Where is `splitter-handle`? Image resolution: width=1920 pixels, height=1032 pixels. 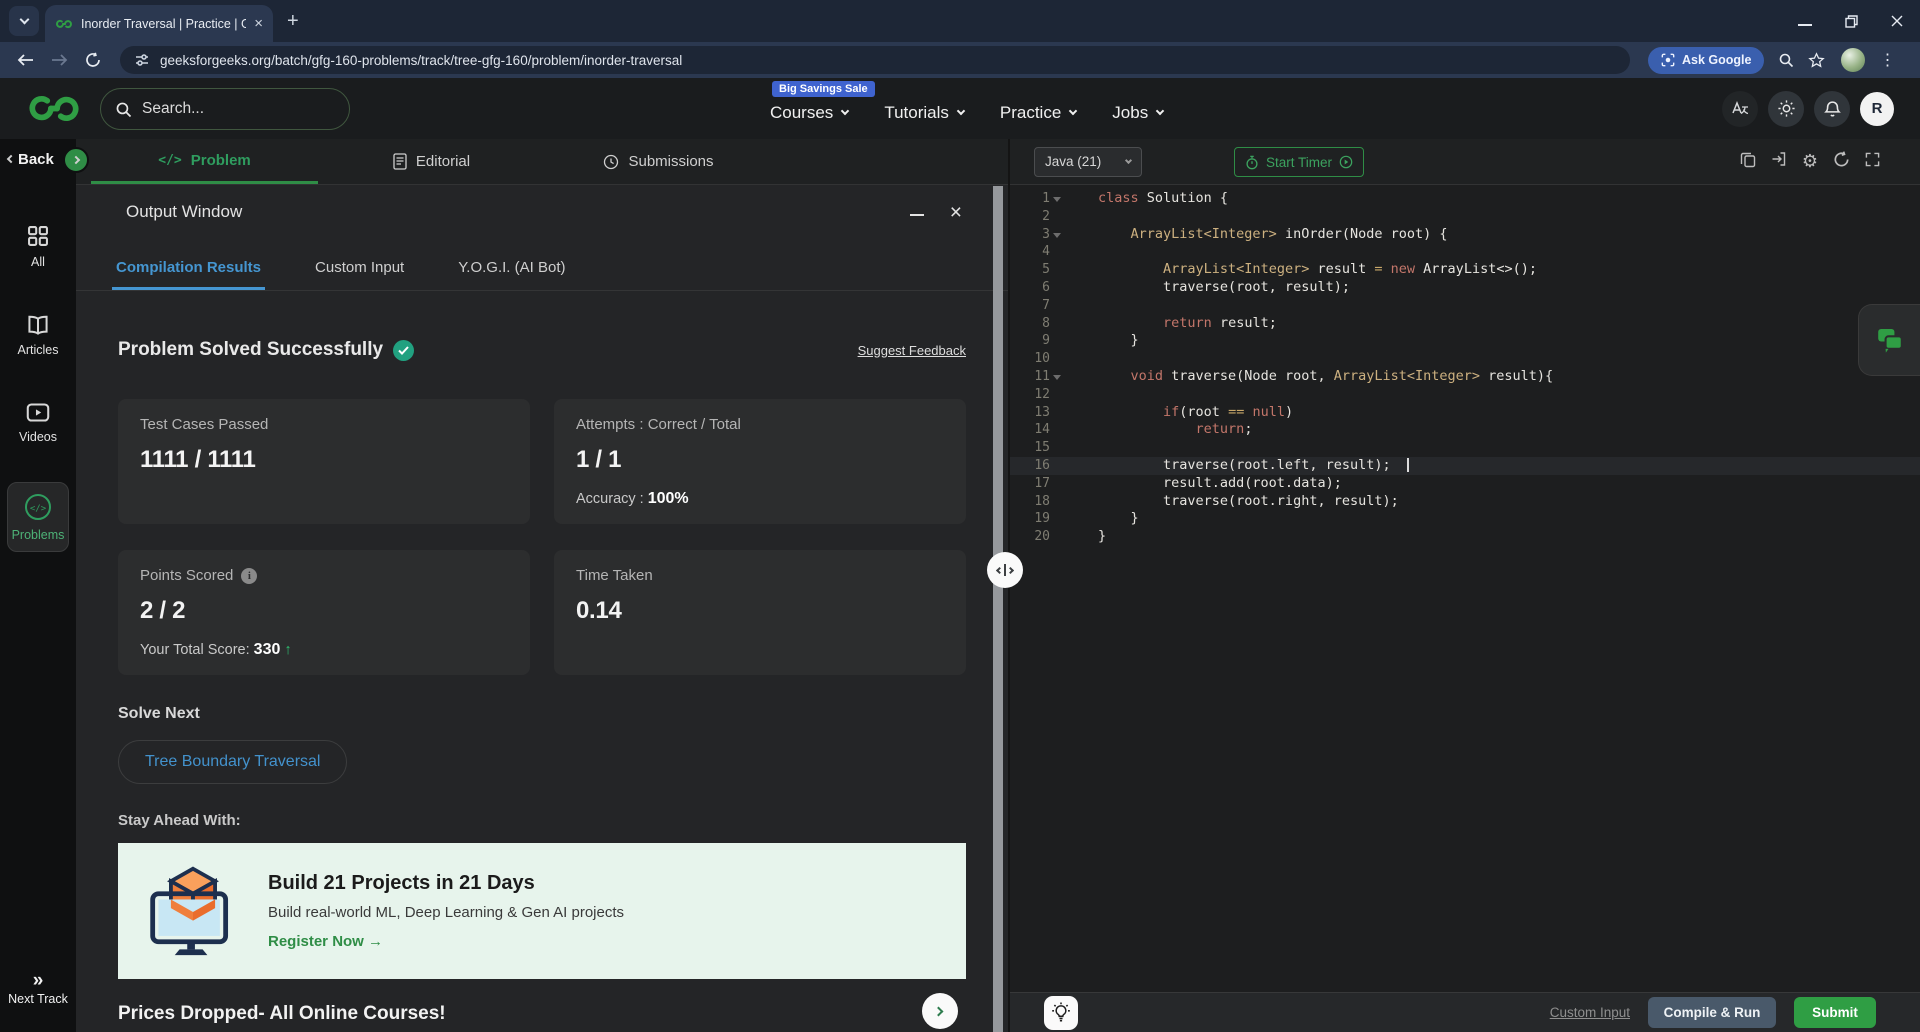
splitter-handle is located at coordinates (1005, 570).